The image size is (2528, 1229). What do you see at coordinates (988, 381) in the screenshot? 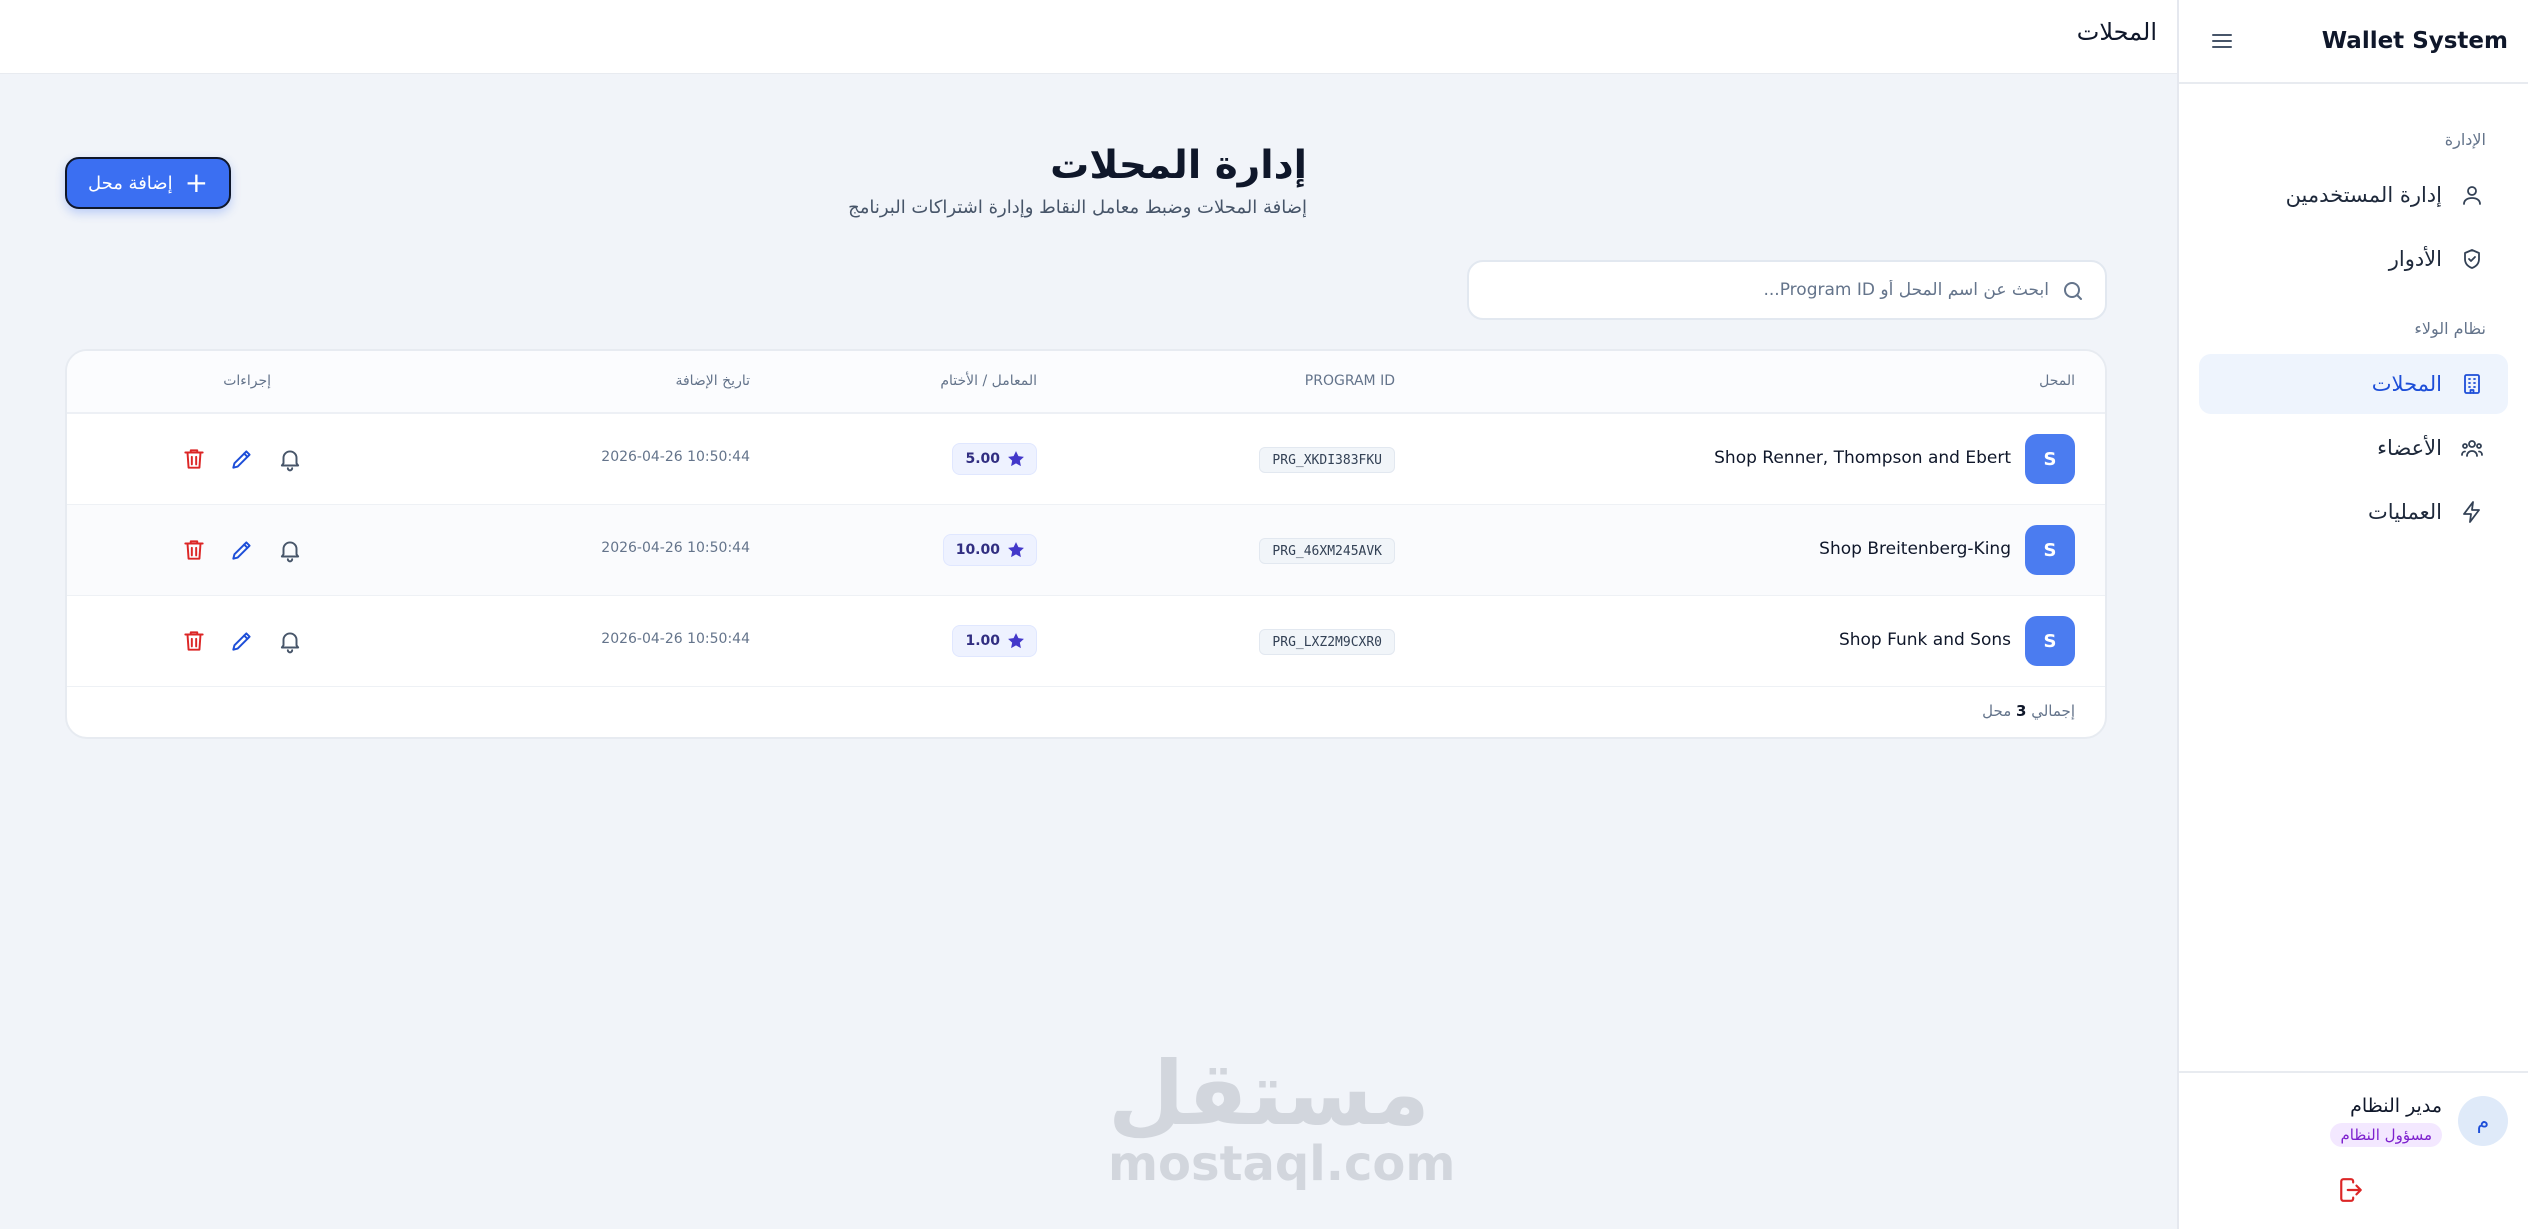
I see `column-header-multiplier: المعامل / الأختام` at bounding box center [988, 381].